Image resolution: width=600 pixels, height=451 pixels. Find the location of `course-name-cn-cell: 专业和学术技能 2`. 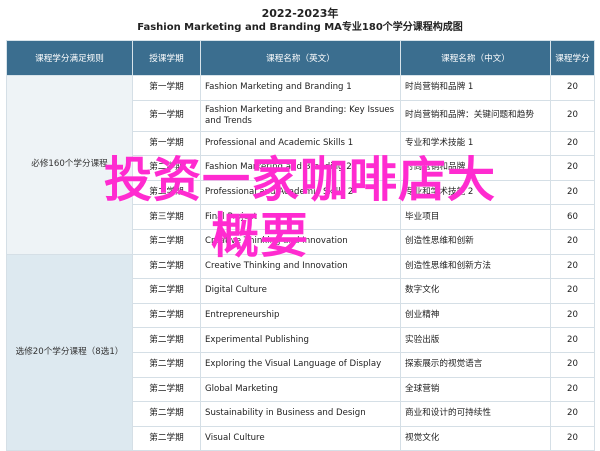

course-name-cn-cell: 专业和学术技能 2 is located at coordinates (475, 192).